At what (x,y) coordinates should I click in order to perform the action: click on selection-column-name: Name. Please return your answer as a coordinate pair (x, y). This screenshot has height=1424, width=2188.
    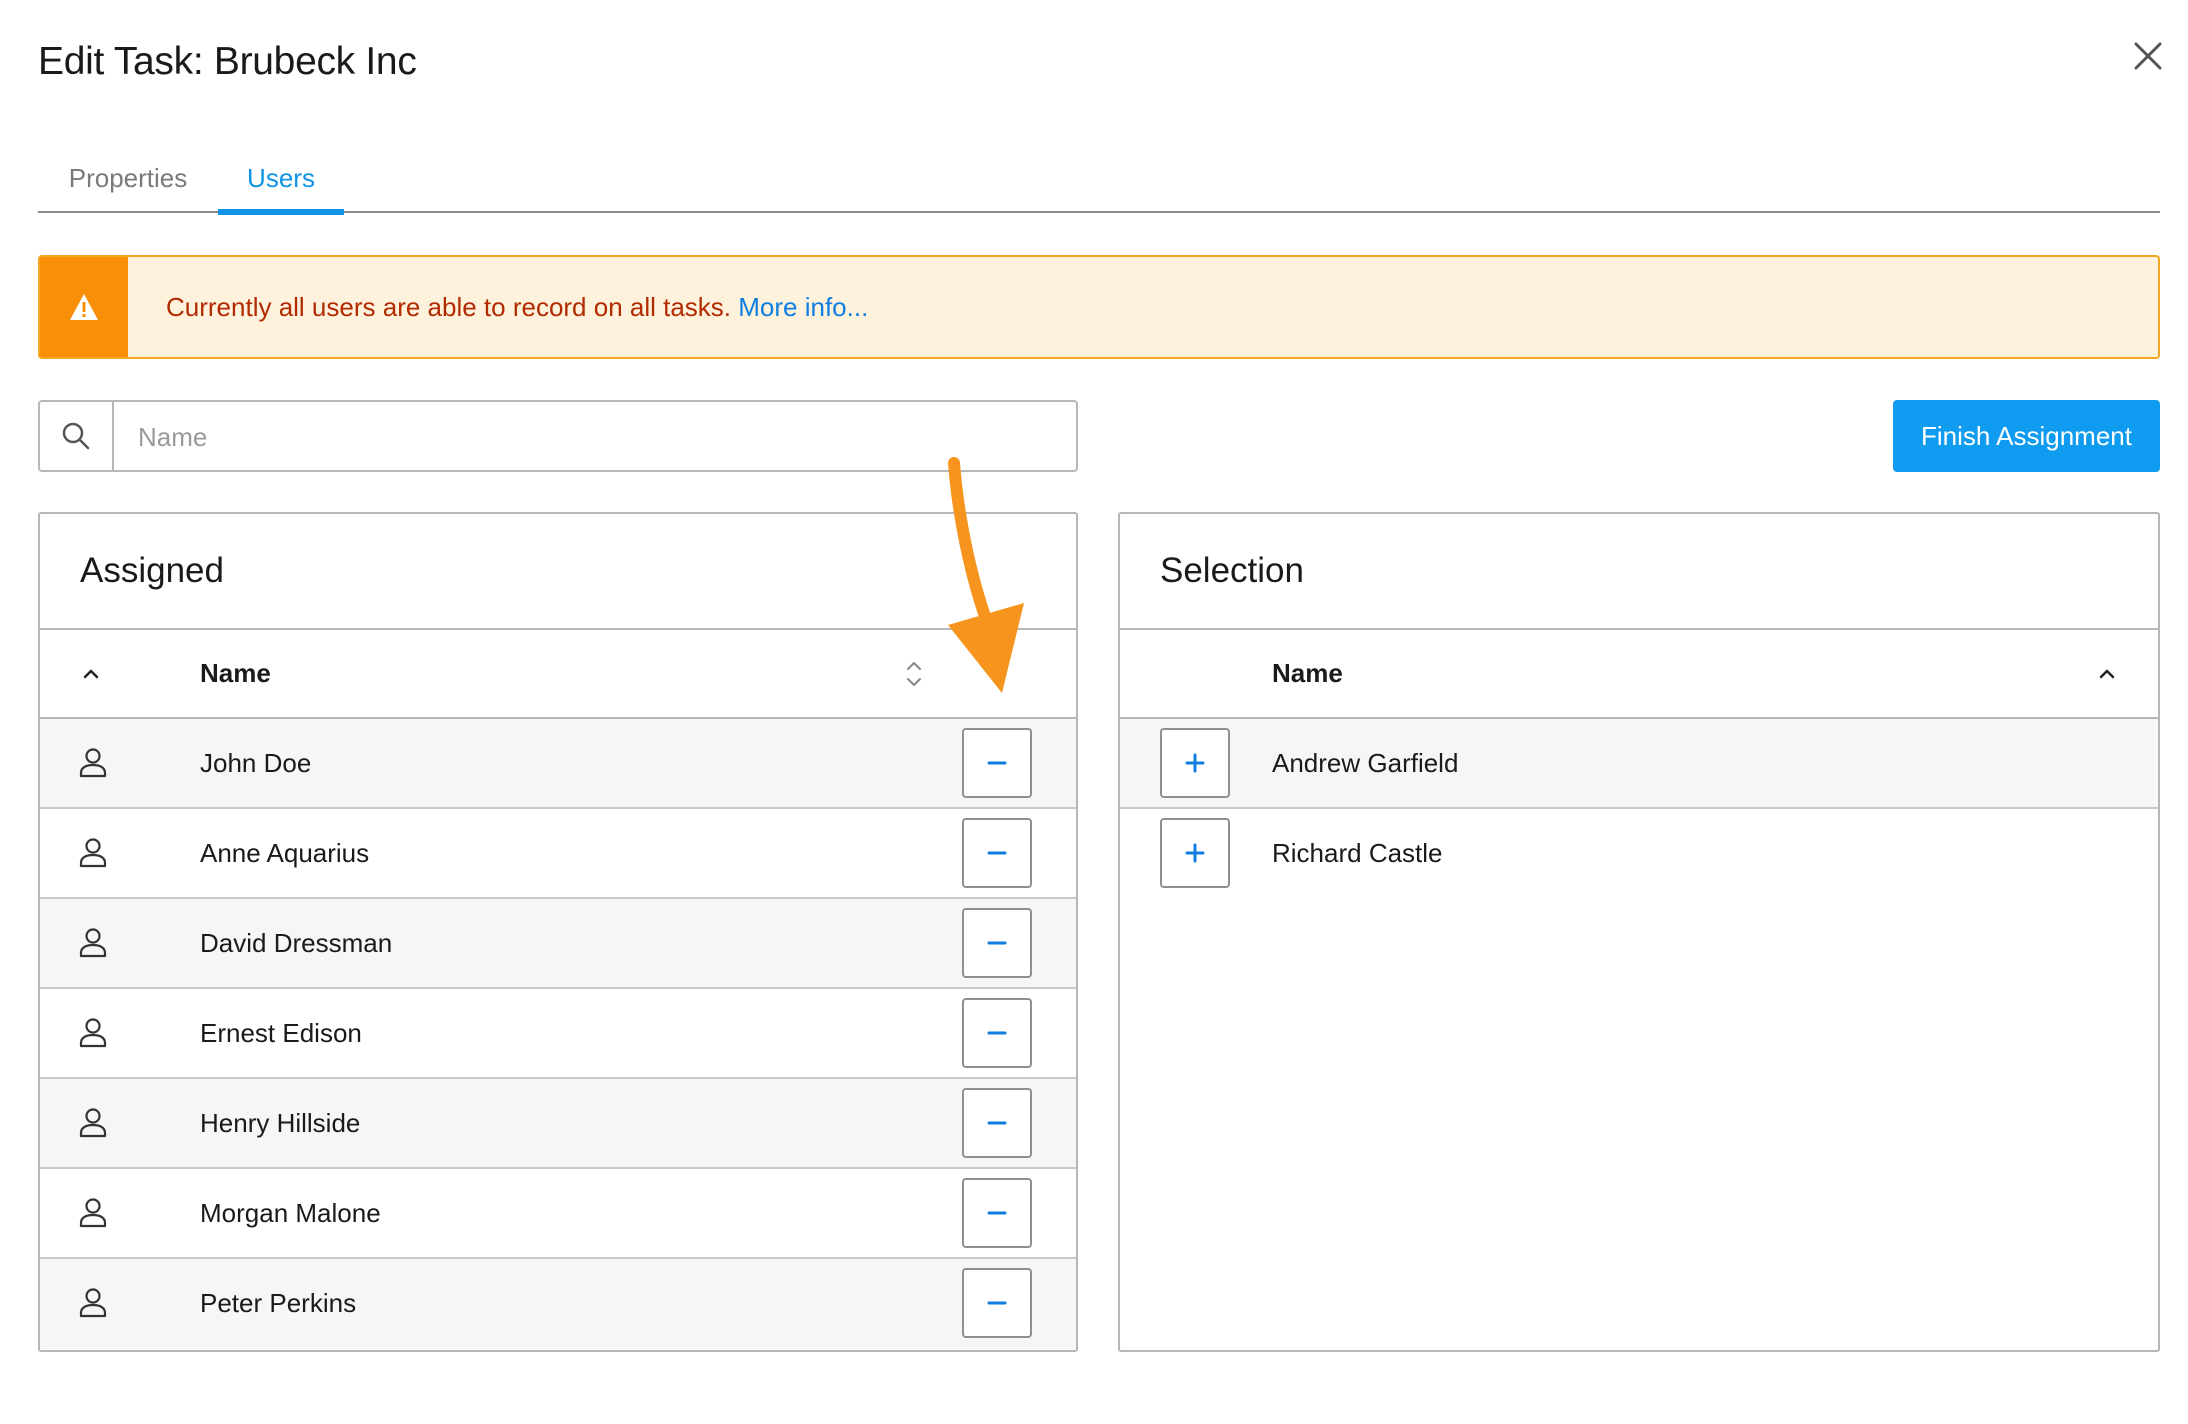
    Looking at the image, I should click on (1307, 673).